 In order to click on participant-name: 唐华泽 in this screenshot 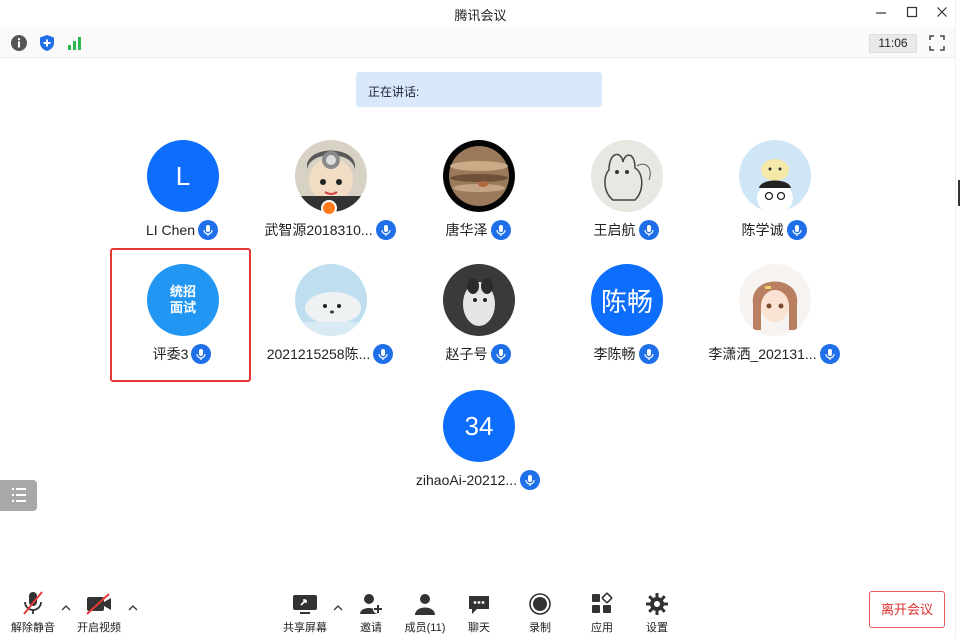, I will do `click(466, 230)`.